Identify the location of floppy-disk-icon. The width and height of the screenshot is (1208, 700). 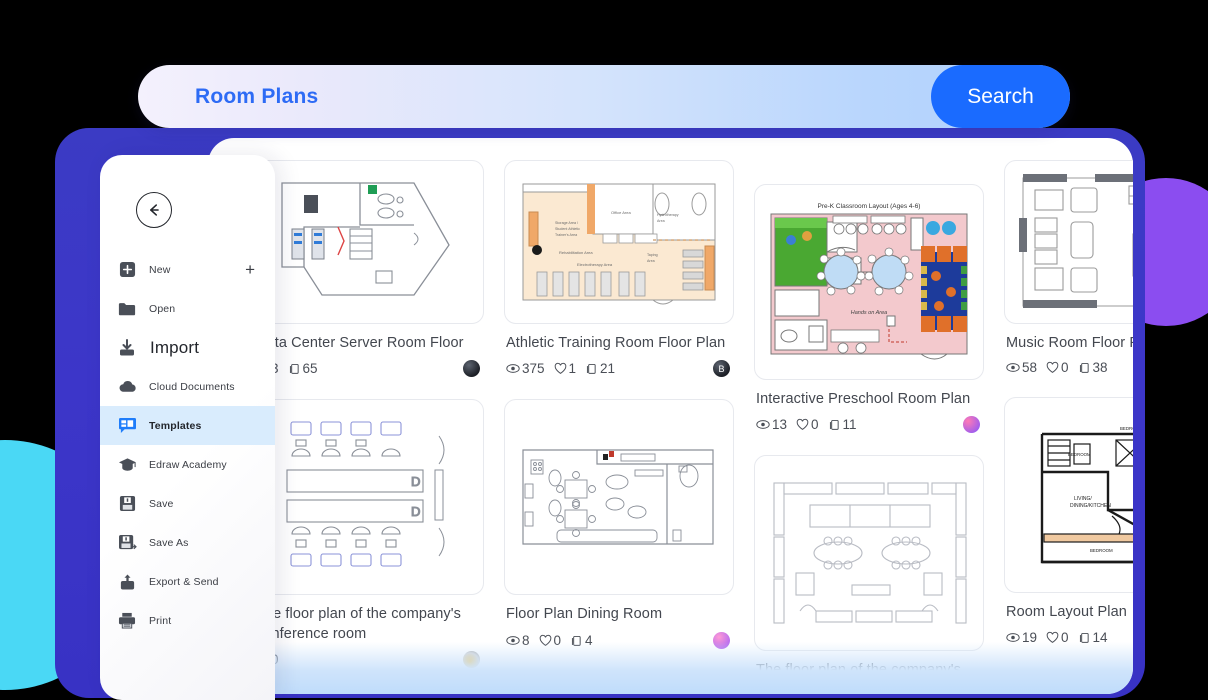
(127, 504).